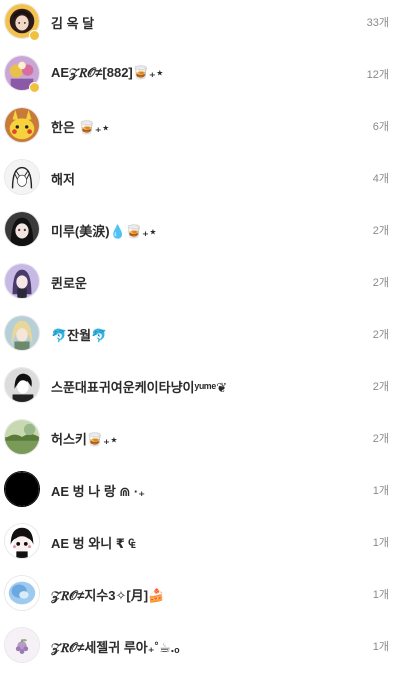  Describe the element at coordinates (201, 286) in the screenshot. I see `list-item: 퀸로운 2개` at that location.